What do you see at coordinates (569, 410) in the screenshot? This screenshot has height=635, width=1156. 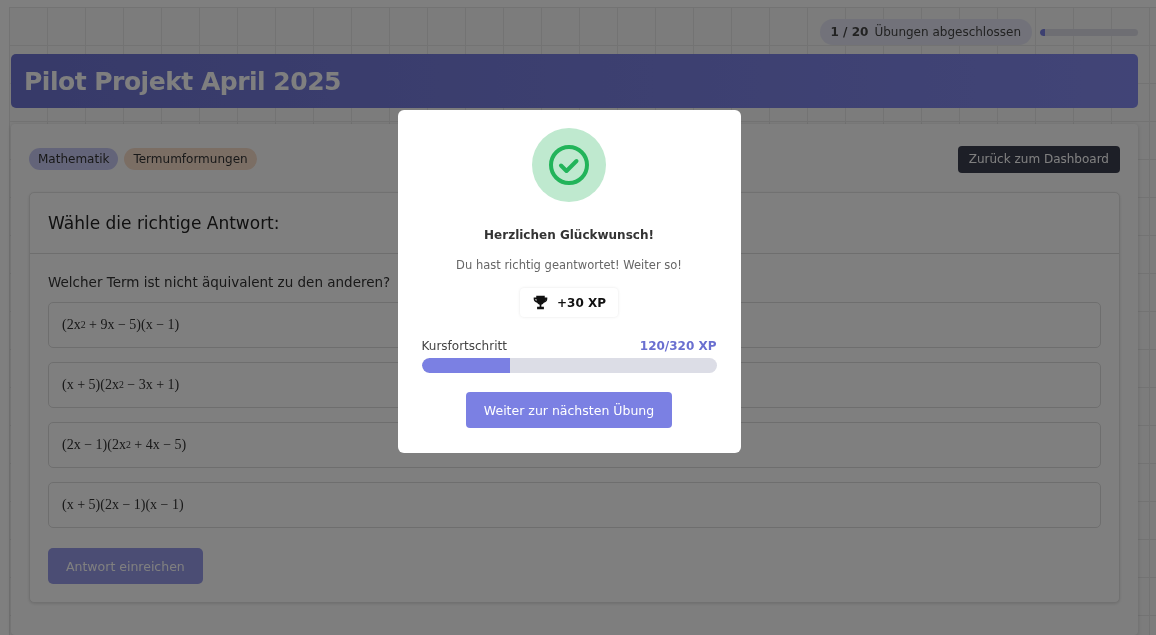 I see `next-exercise-button: Weiter zur nächsten Übung` at bounding box center [569, 410].